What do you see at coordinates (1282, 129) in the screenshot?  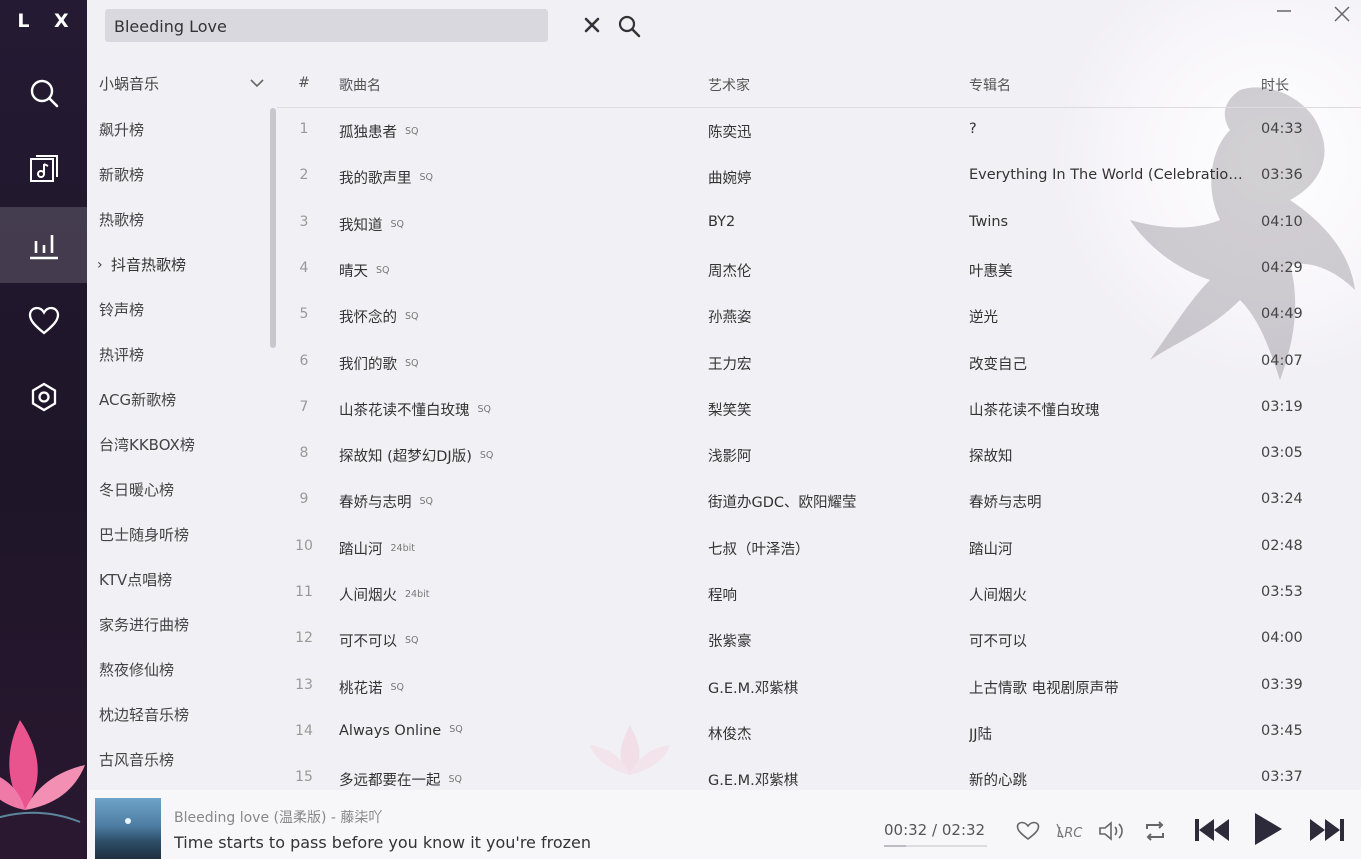 I see `song-duration: 04:33` at bounding box center [1282, 129].